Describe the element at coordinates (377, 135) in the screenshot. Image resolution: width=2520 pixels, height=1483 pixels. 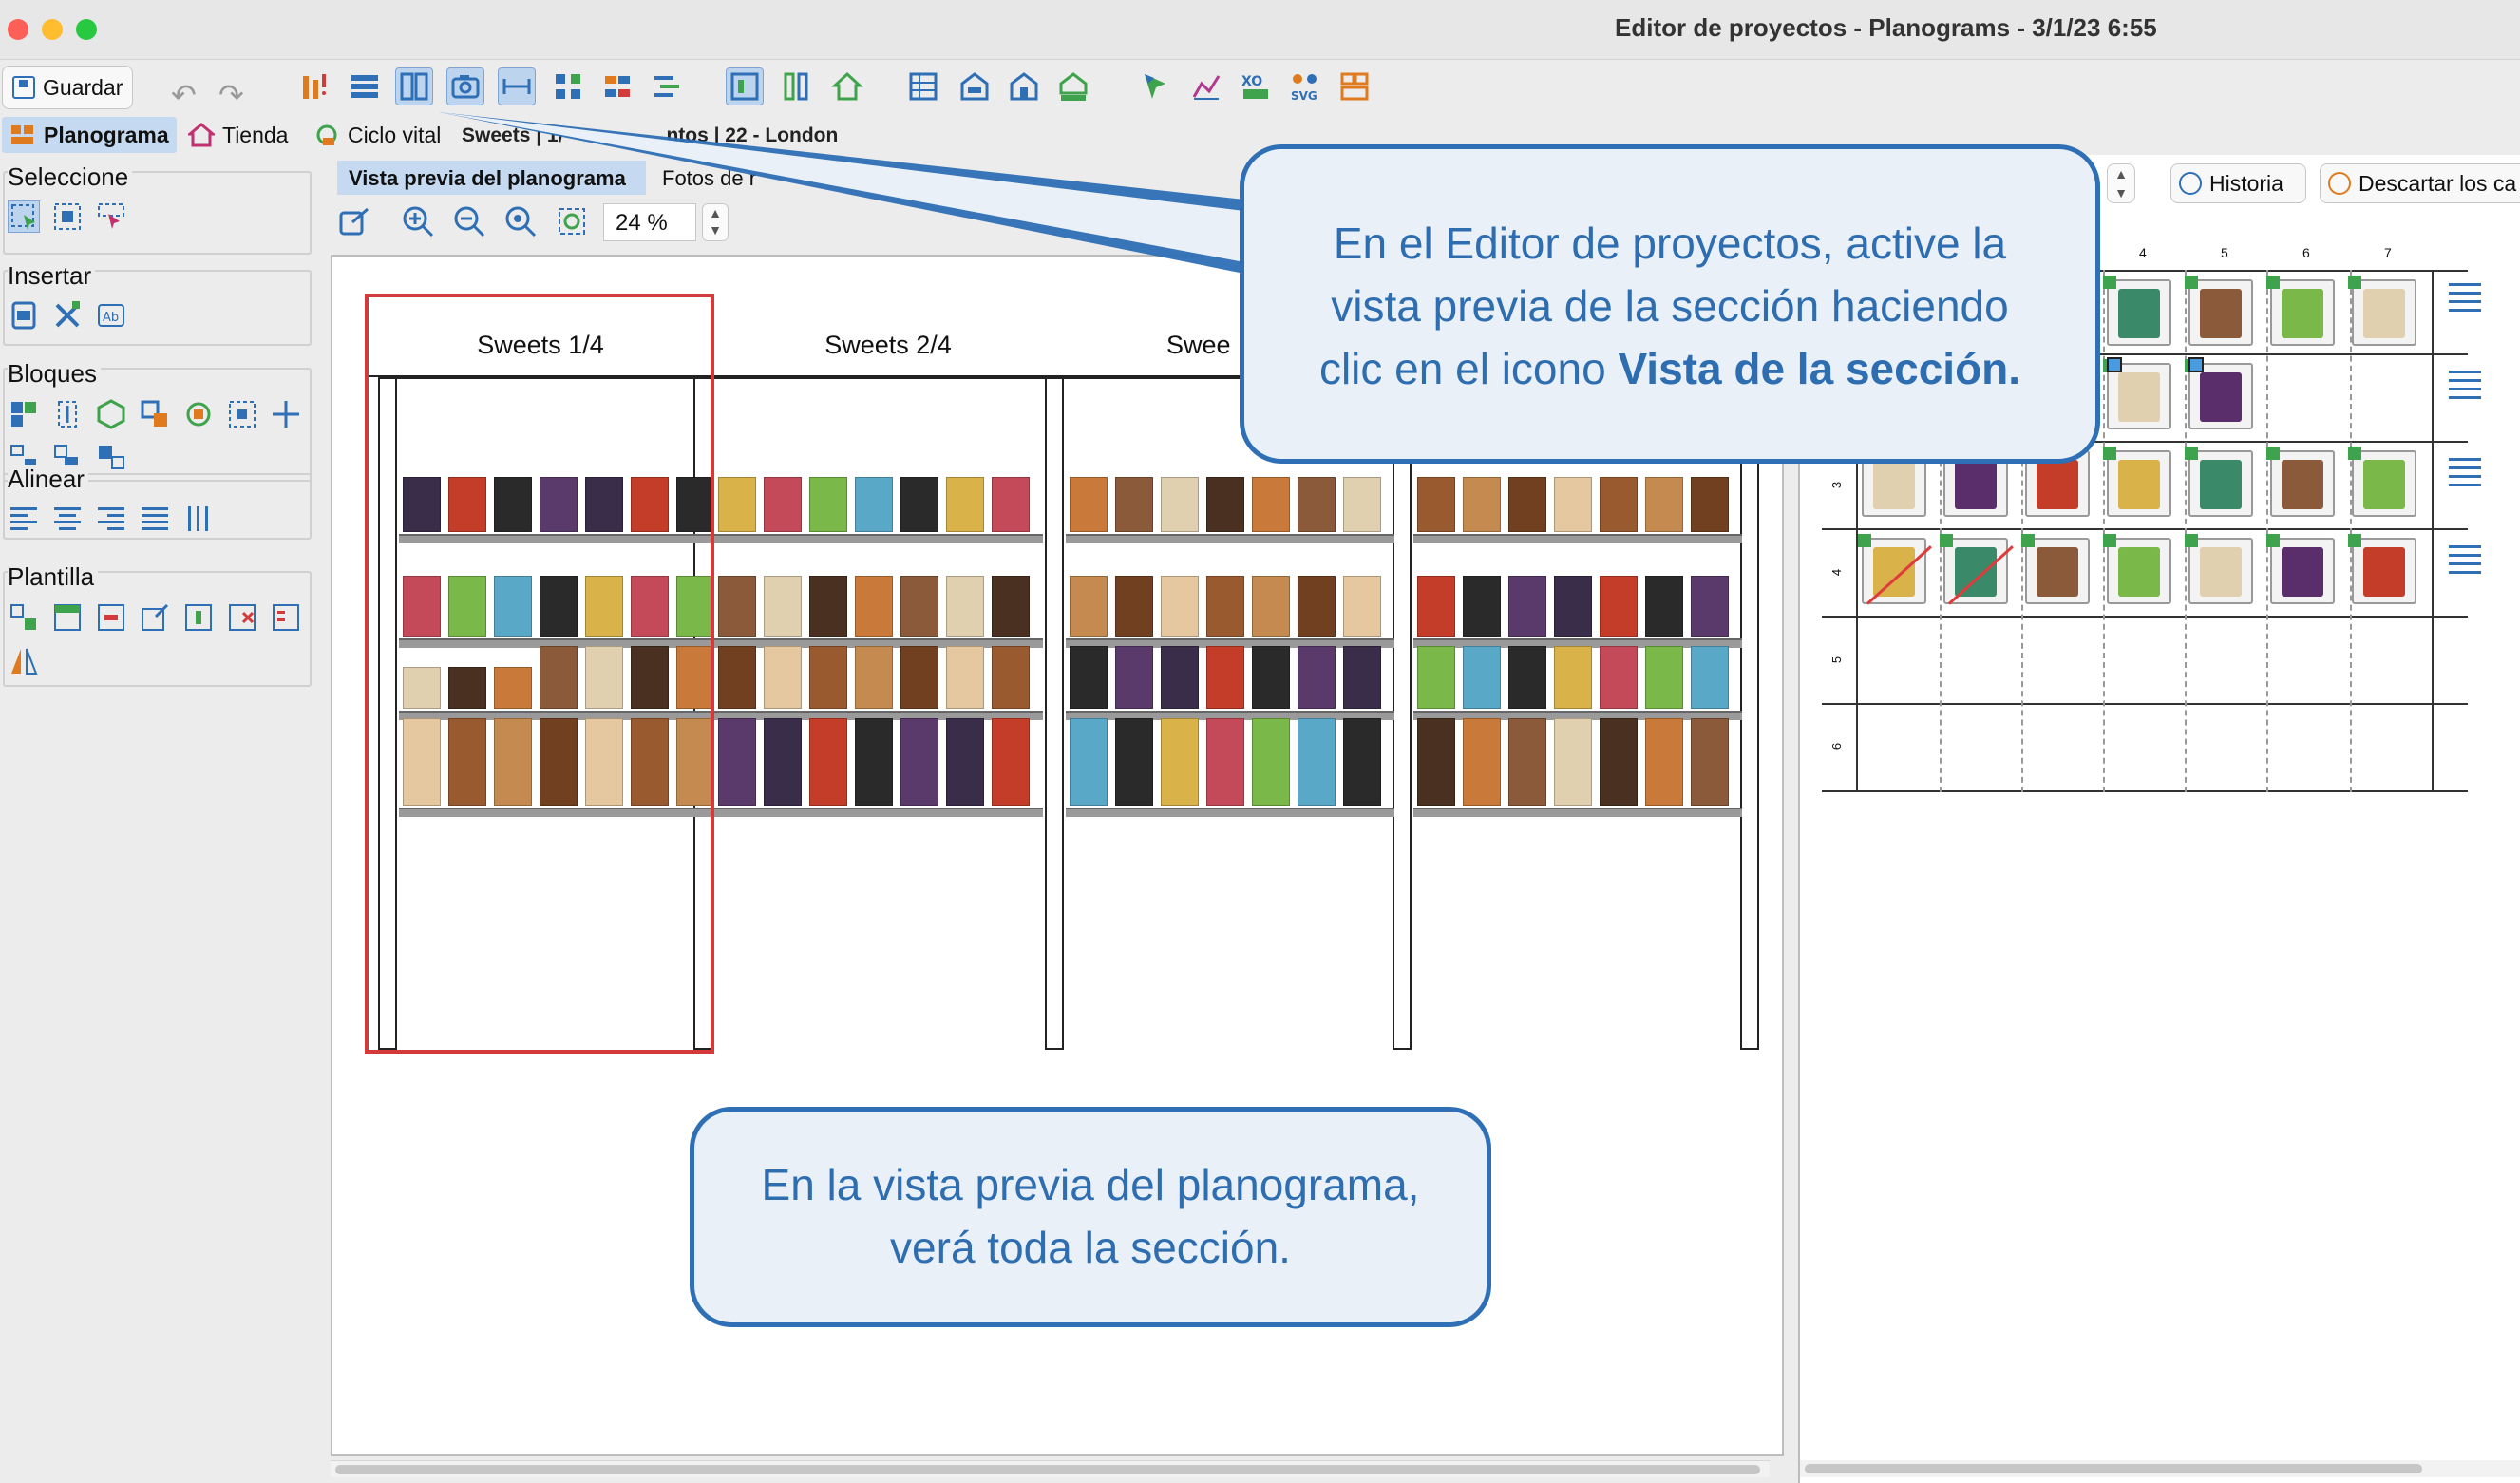
I see `tab-ciclo-vital: Ciclo vital` at that location.